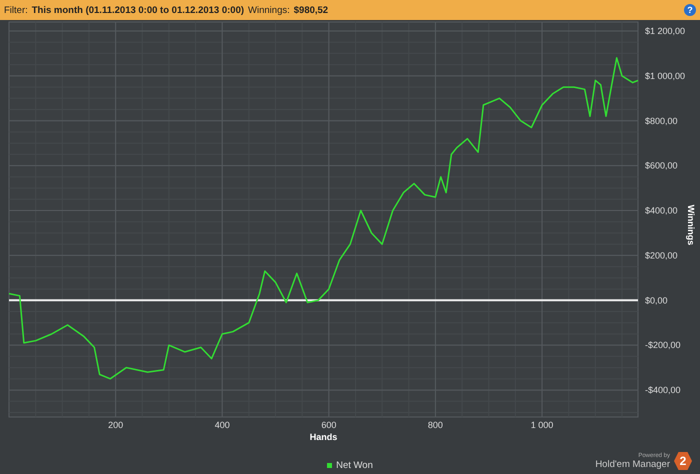  I want to click on winnings-label: Winnings:, so click(269, 10).